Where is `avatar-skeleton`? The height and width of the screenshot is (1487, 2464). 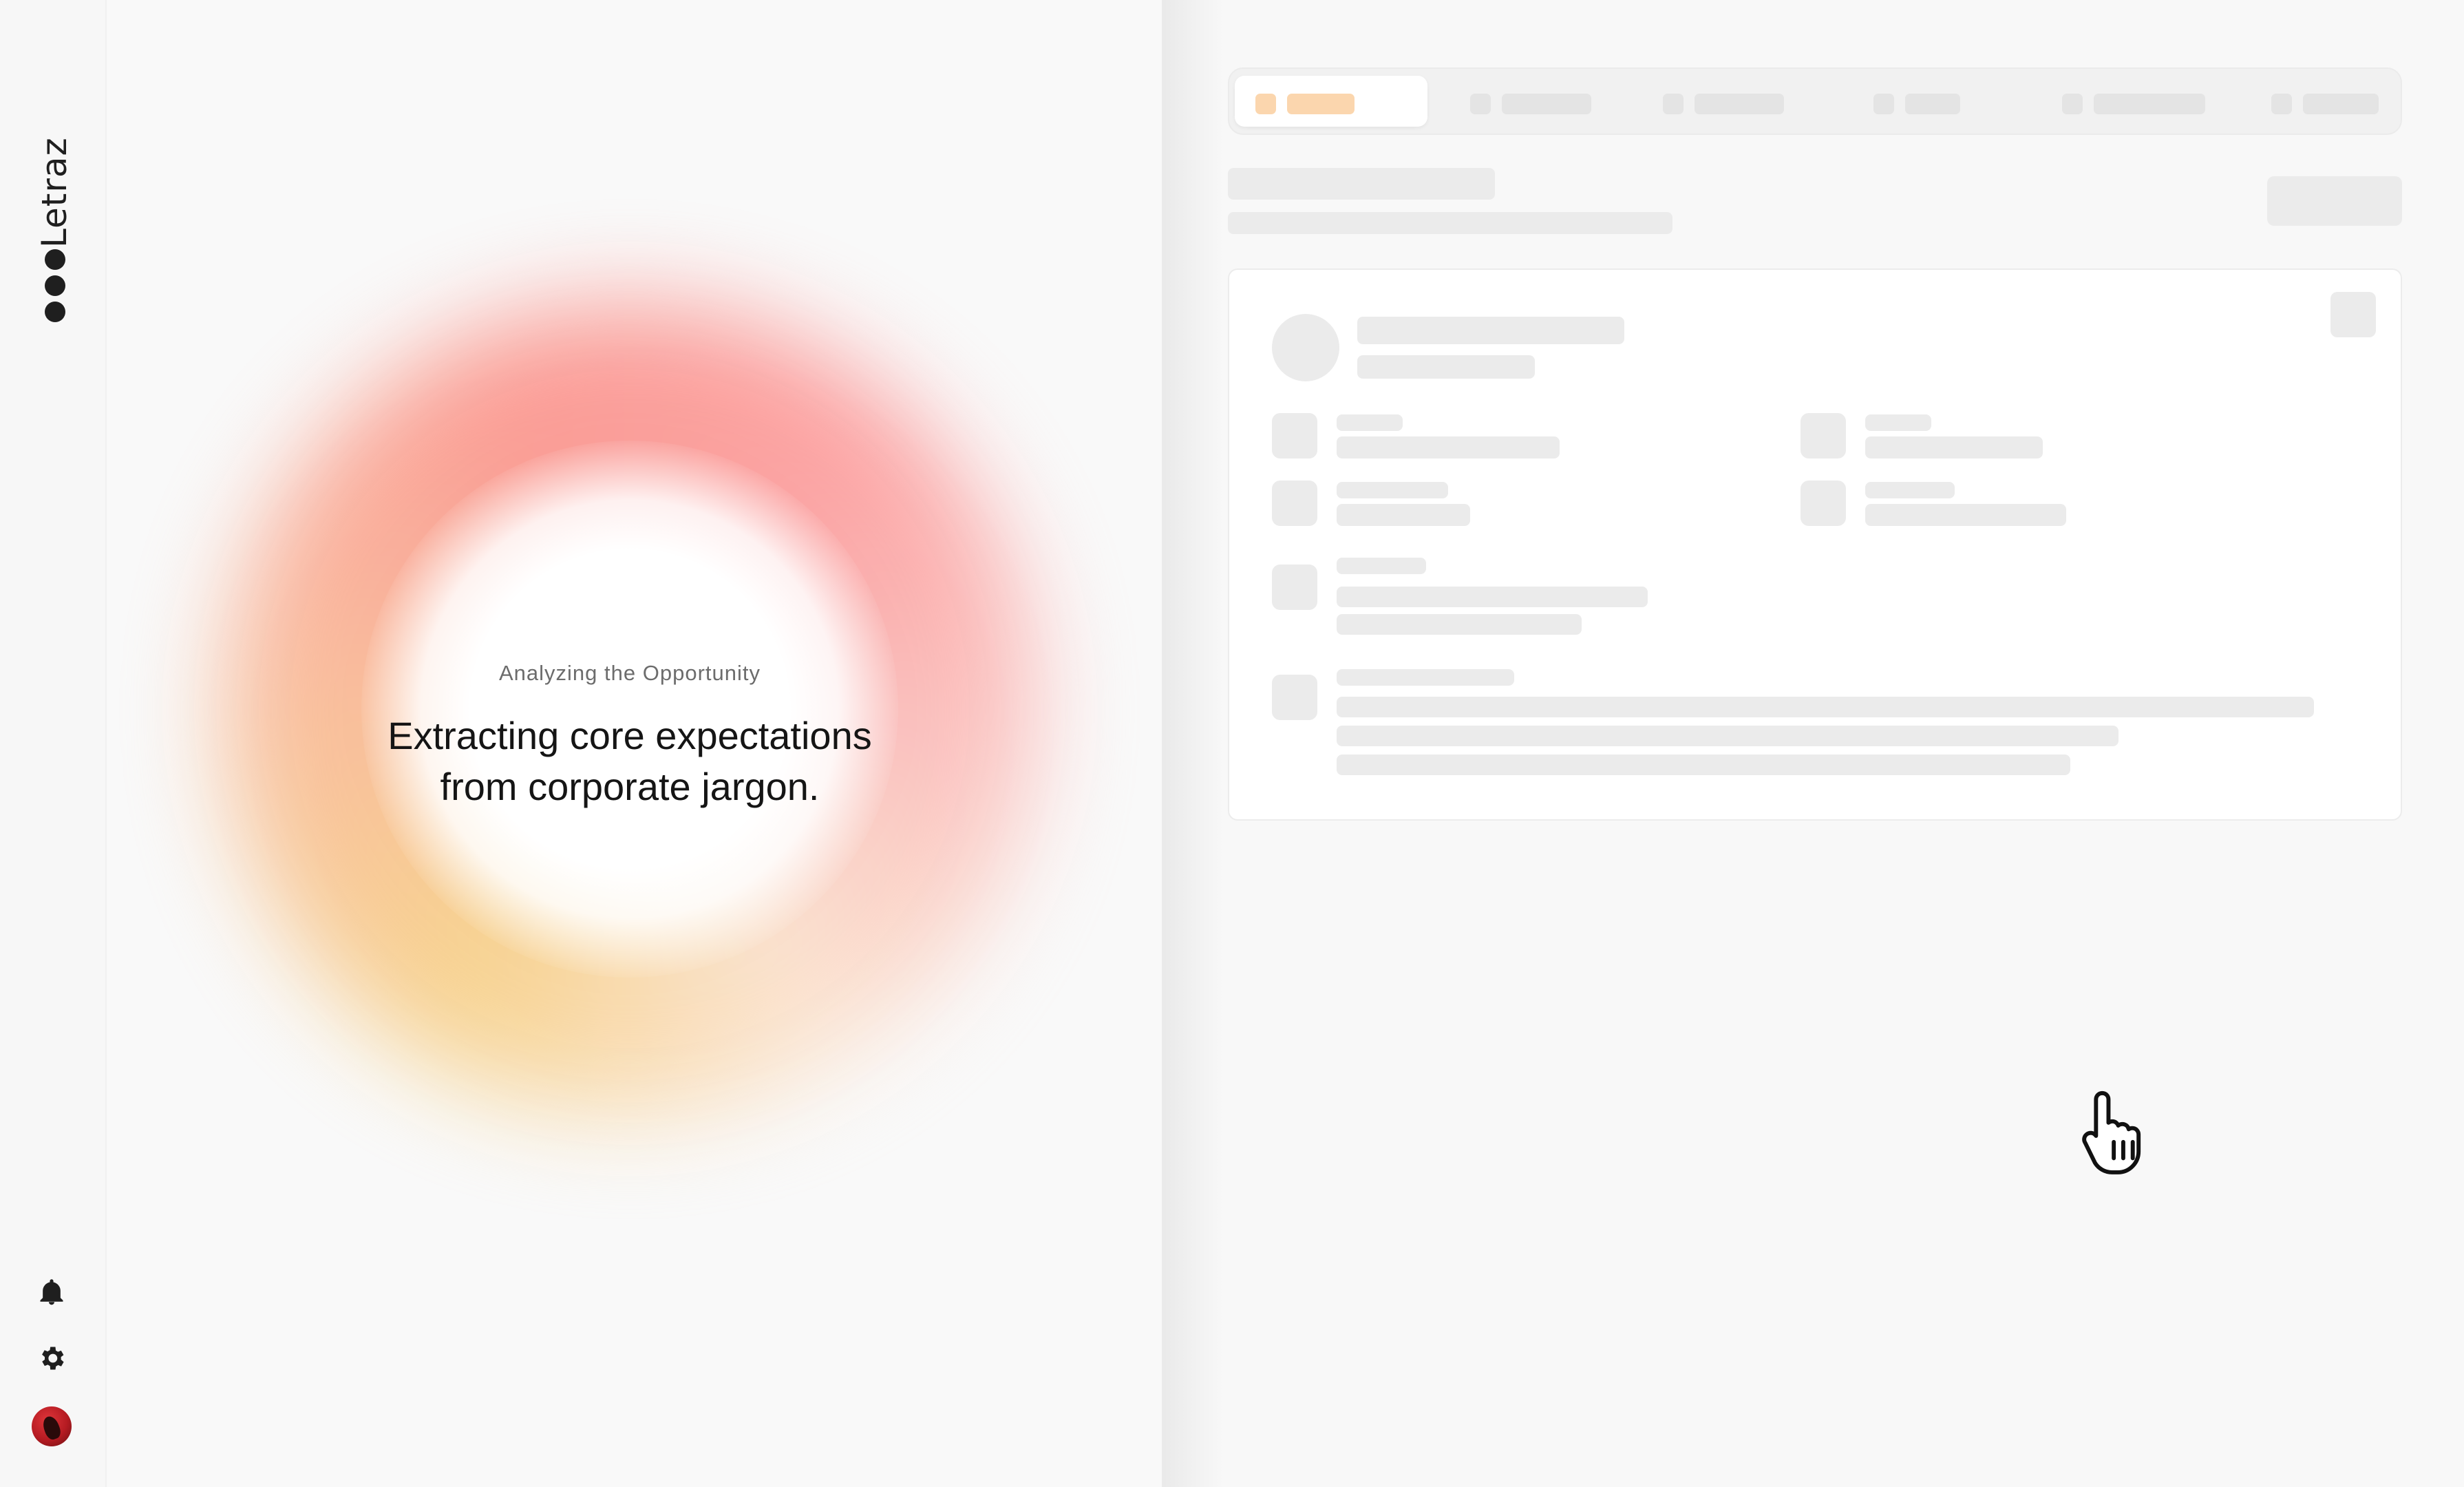 avatar-skeleton is located at coordinates (1305, 347).